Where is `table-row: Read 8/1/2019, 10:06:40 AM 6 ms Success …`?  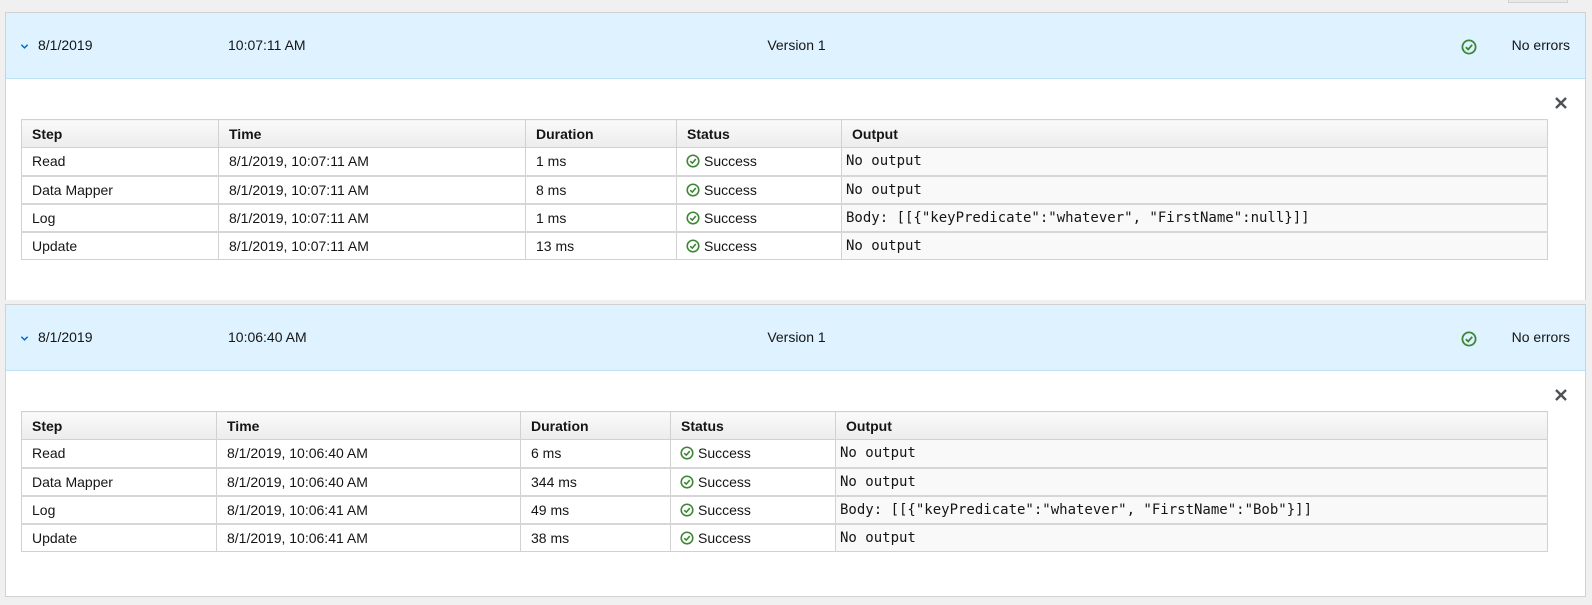 table-row: Read 8/1/2019, 10:06:40 AM 6 ms Success … is located at coordinates (784, 454).